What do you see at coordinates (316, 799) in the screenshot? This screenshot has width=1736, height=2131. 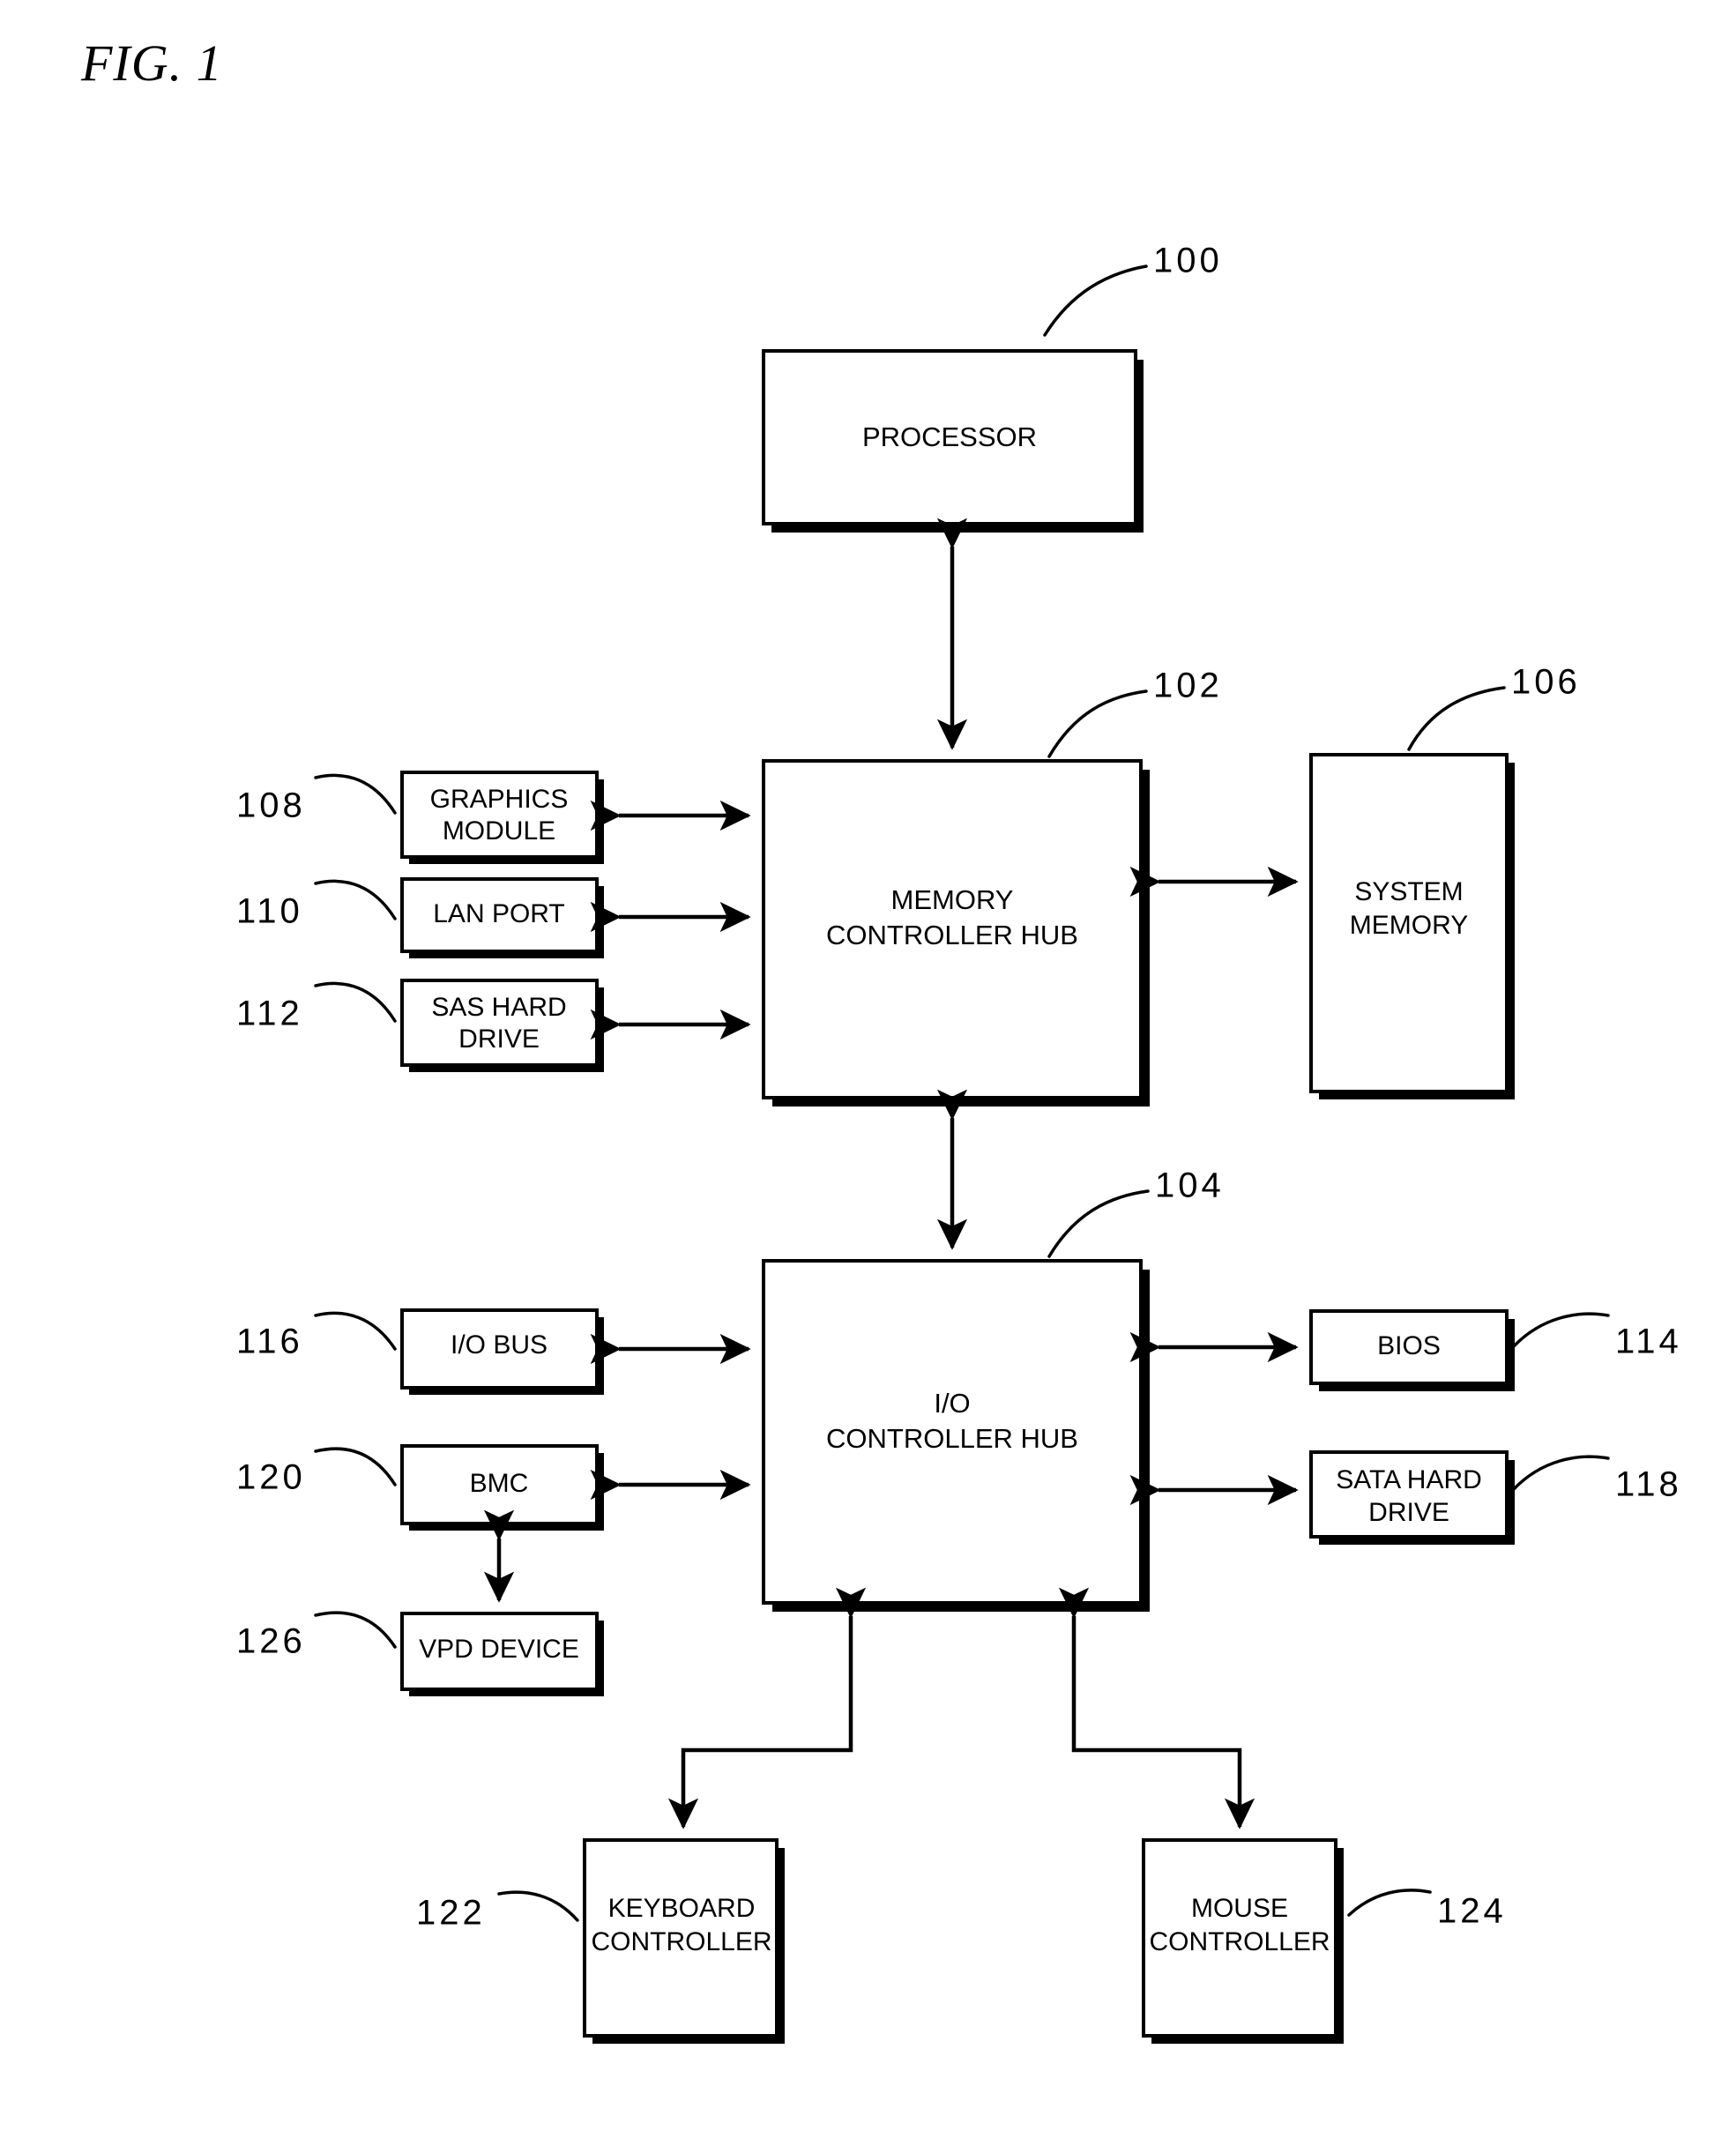 I see `ref-leader-graphics-module: 108` at bounding box center [316, 799].